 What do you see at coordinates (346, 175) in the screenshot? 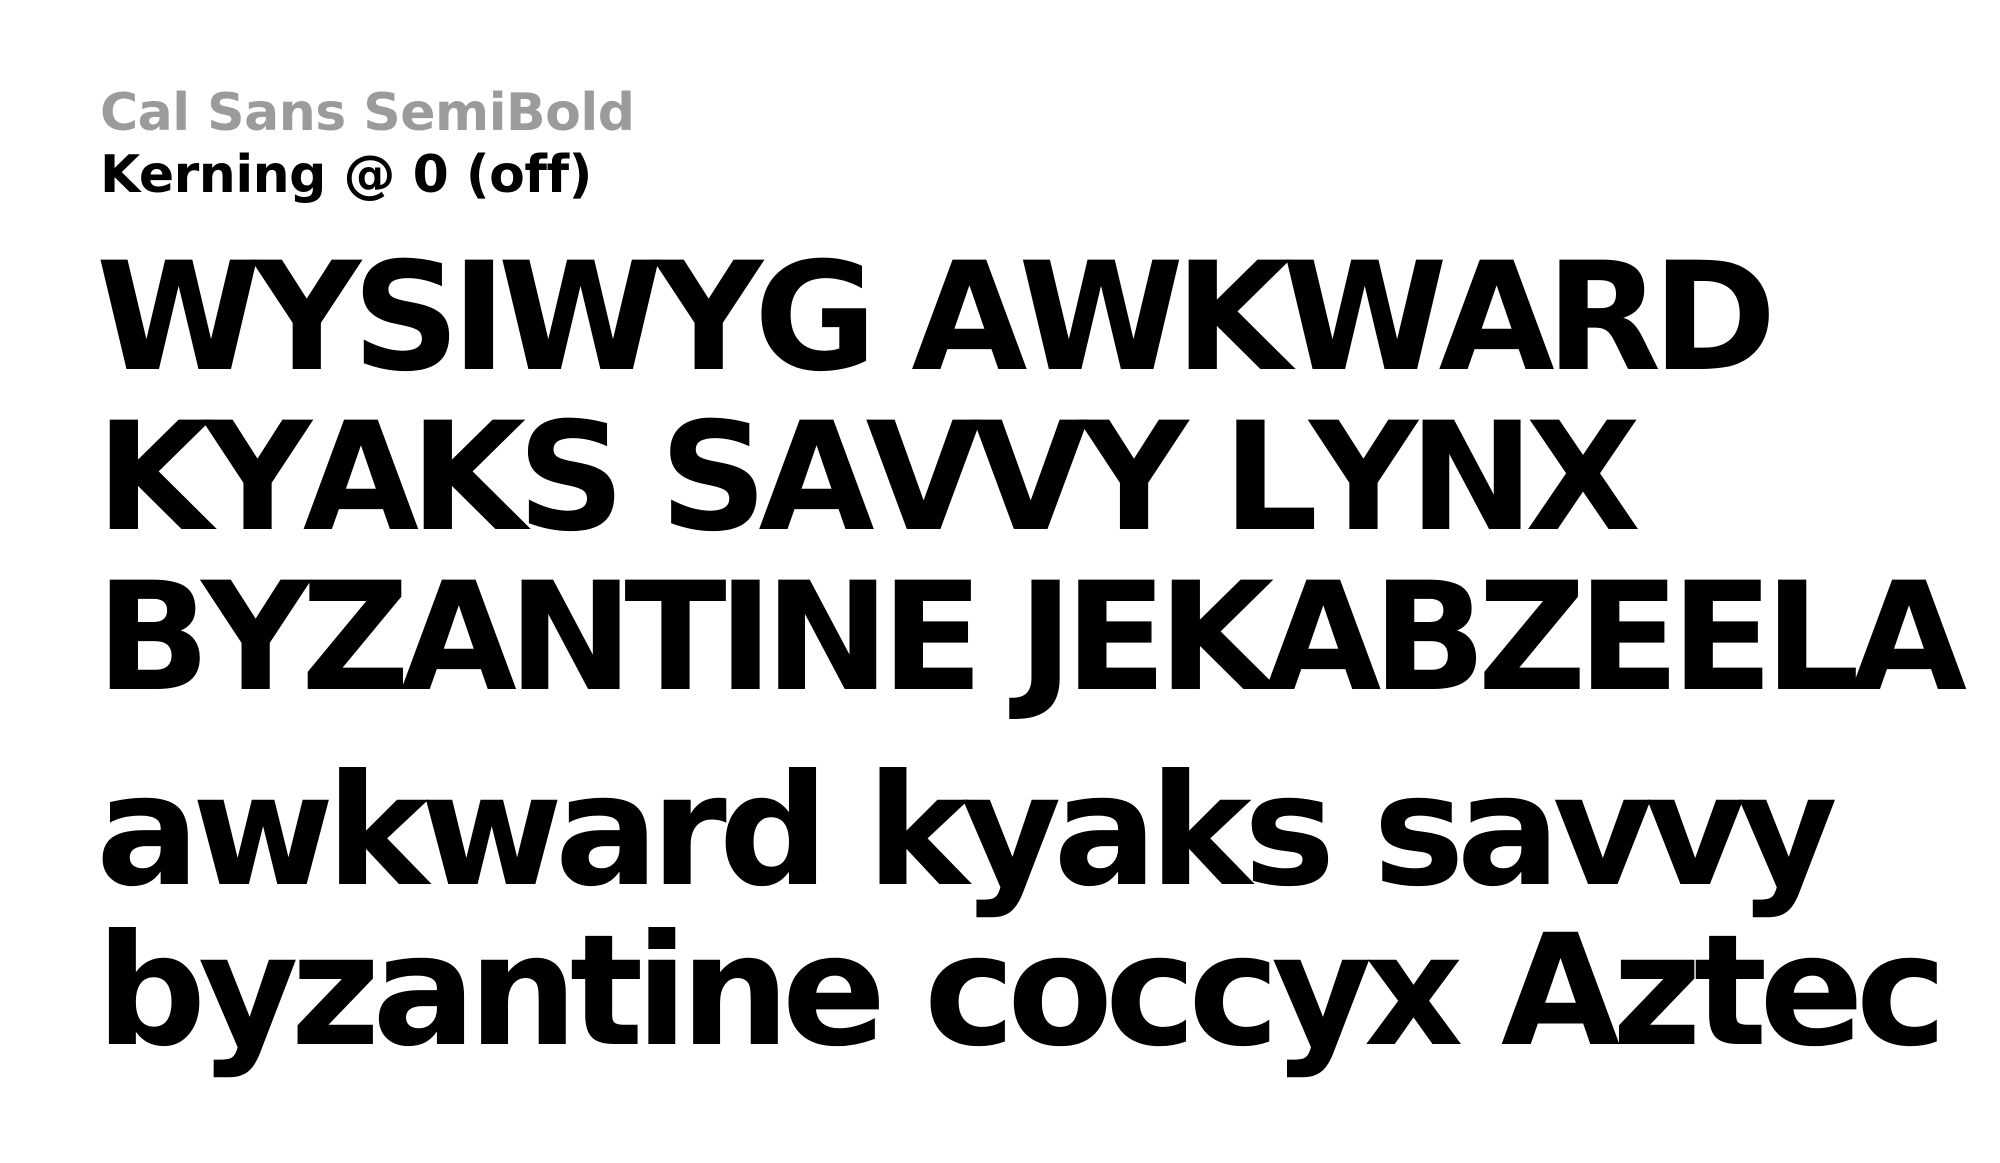
I see `kerning-setting-label: Kerning @ 0 (off)` at bounding box center [346, 175].